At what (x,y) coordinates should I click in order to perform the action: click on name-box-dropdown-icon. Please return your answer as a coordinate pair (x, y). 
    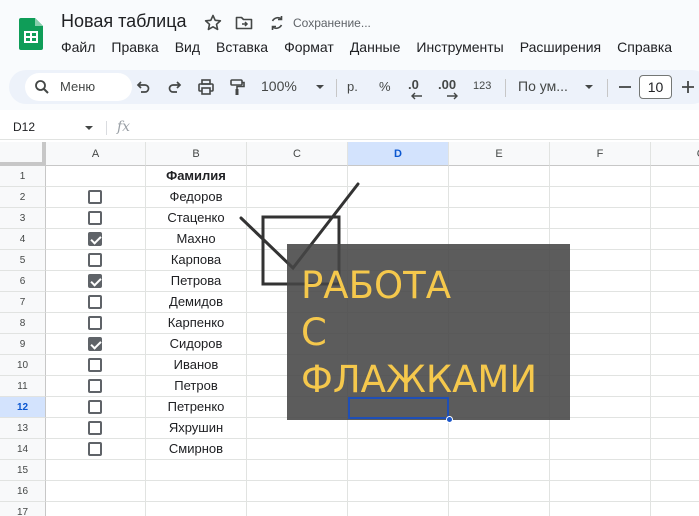
    Looking at the image, I should click on (89, 128).